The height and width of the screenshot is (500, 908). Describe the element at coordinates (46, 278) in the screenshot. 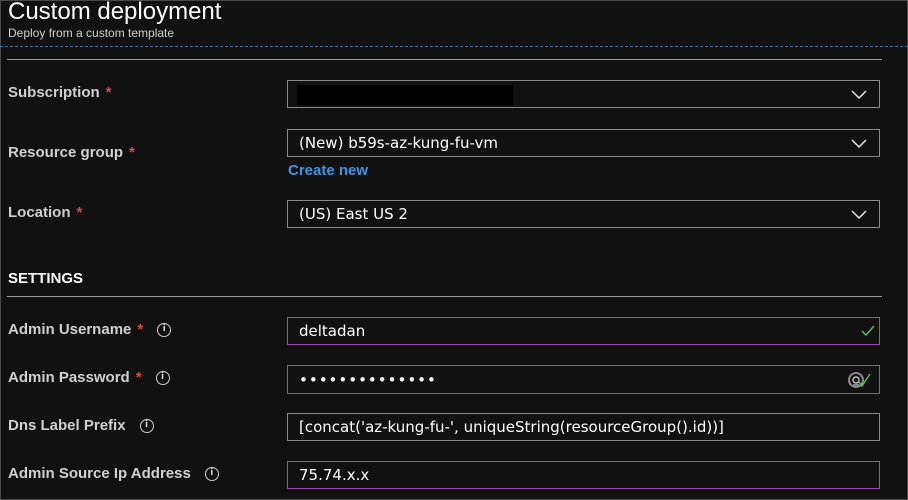

I see `settings-section-title: SETTINGS` at that location.